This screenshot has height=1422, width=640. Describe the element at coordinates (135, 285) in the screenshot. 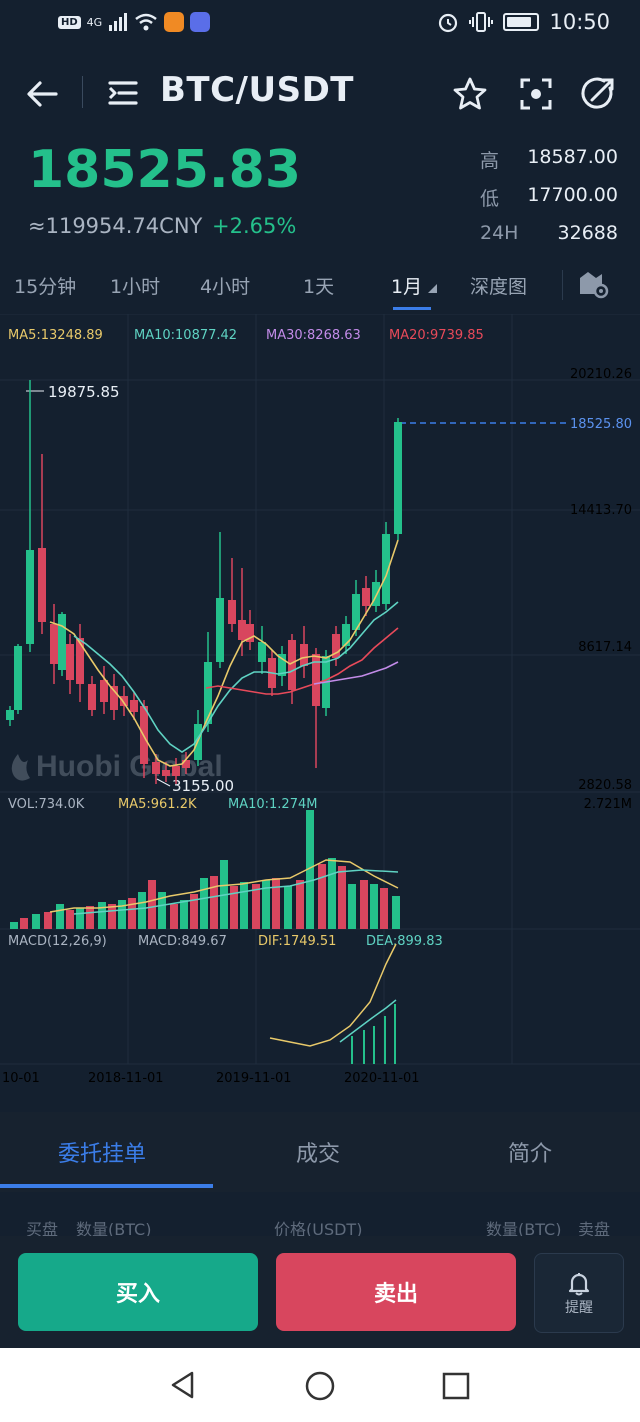

I see `tab-1hour: 1小时` at that location.